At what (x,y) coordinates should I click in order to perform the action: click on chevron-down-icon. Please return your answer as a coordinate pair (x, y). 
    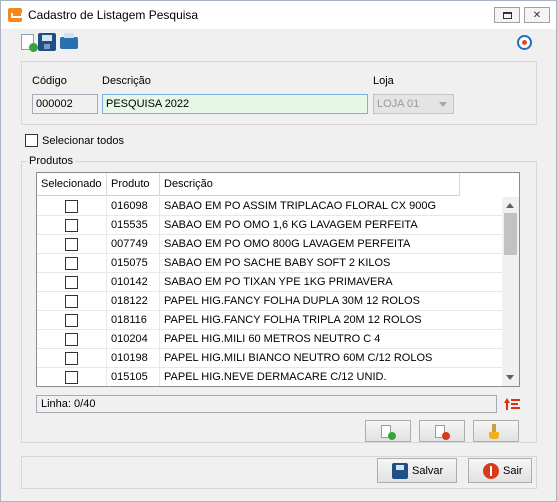
    Looking at the image, I should click on (443, 104).